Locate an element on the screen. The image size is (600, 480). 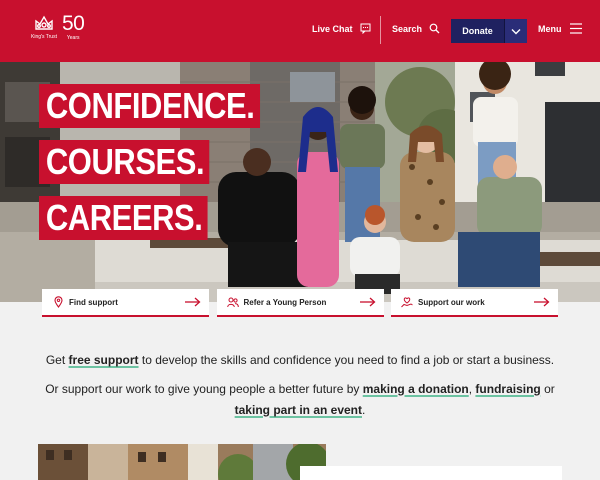
heart-hand-icon is located at coordinates (407, 302).